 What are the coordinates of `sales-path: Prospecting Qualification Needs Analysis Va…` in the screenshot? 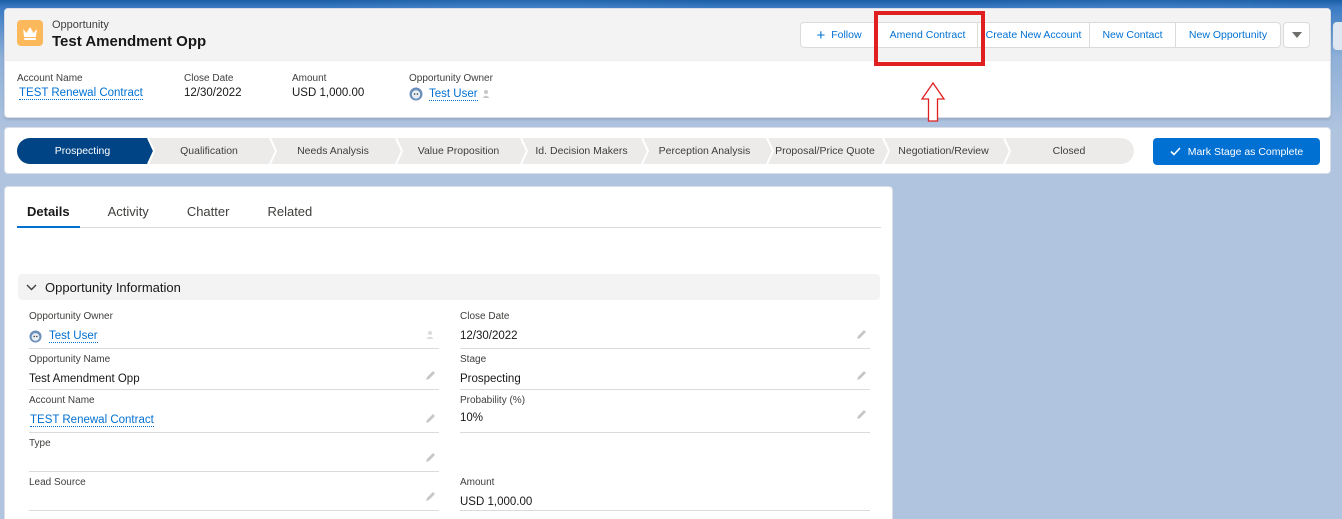 It's located at (667, 150).